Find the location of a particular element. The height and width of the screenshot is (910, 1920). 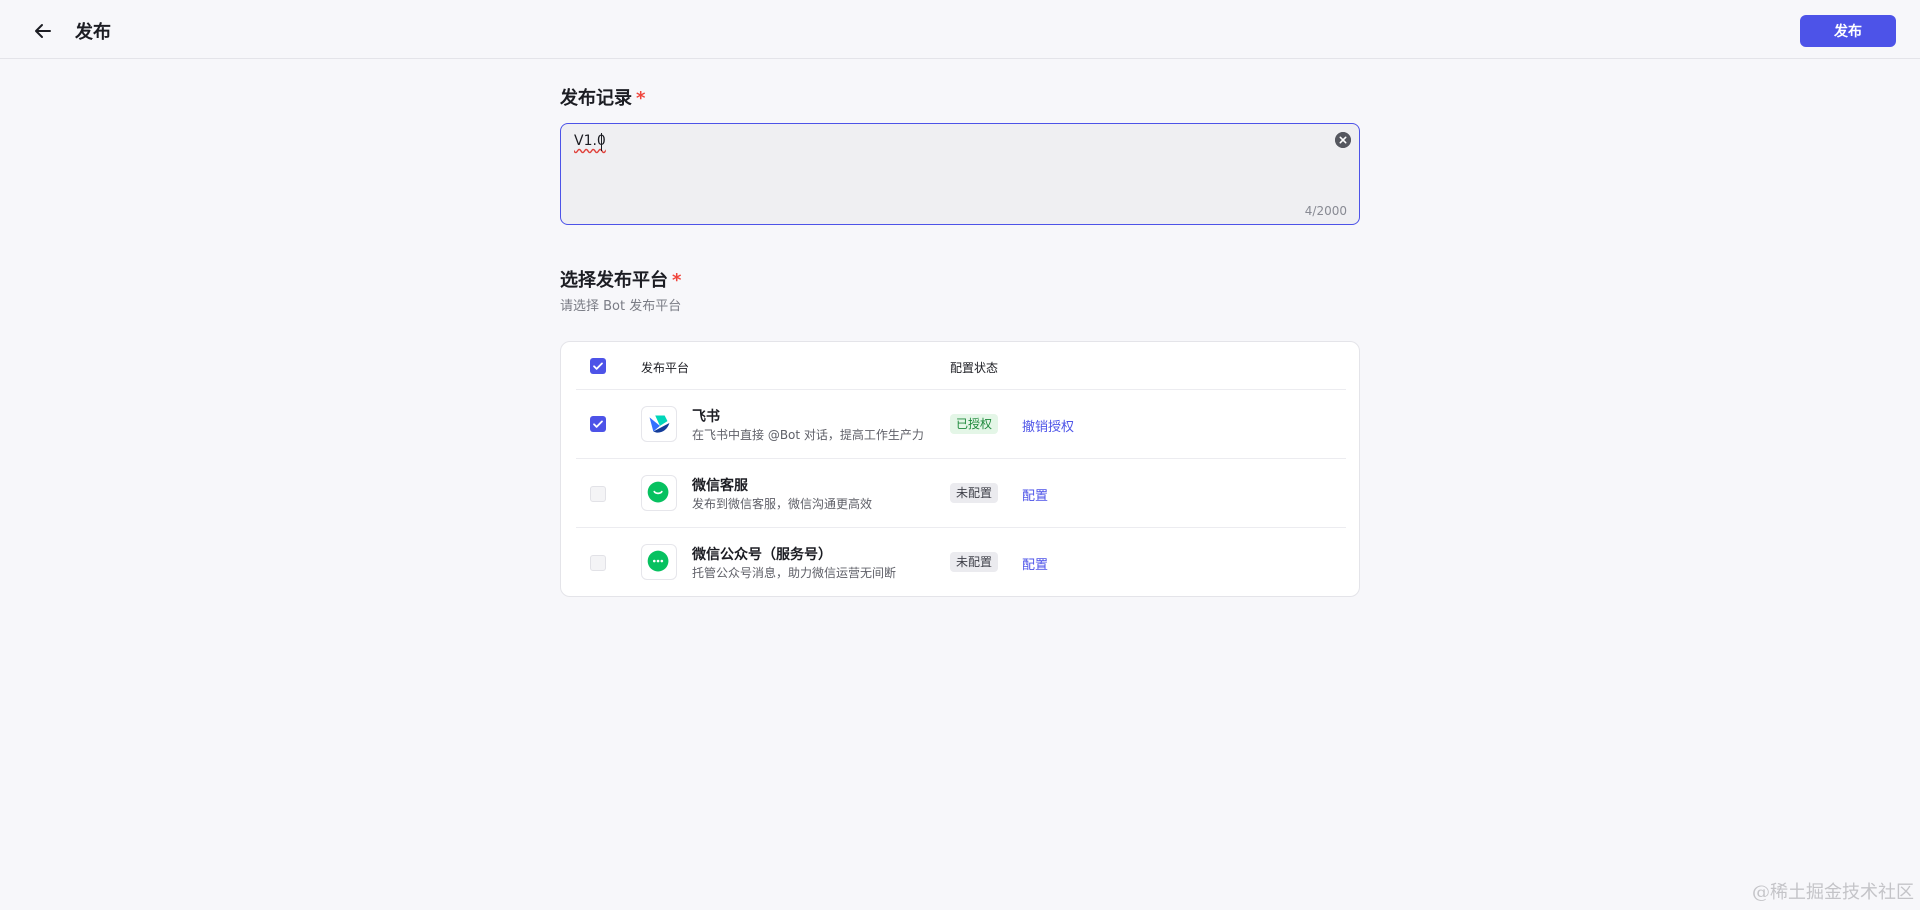

release-notes-textarea: V1.0 4/2000 is located at coordinates (960, 174).